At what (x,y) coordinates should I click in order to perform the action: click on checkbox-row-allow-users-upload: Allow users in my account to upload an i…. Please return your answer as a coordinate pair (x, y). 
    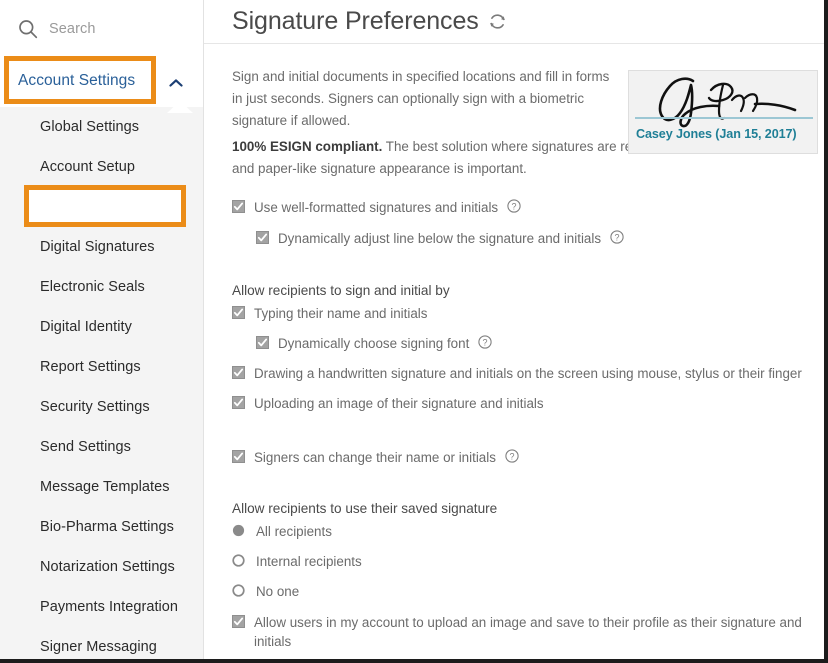
    Looking at the image, I should click on (521, 631).